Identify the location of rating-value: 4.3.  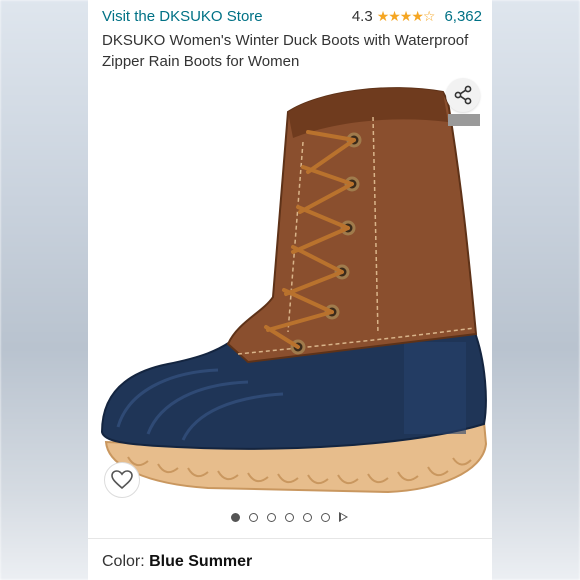
(362, 16).